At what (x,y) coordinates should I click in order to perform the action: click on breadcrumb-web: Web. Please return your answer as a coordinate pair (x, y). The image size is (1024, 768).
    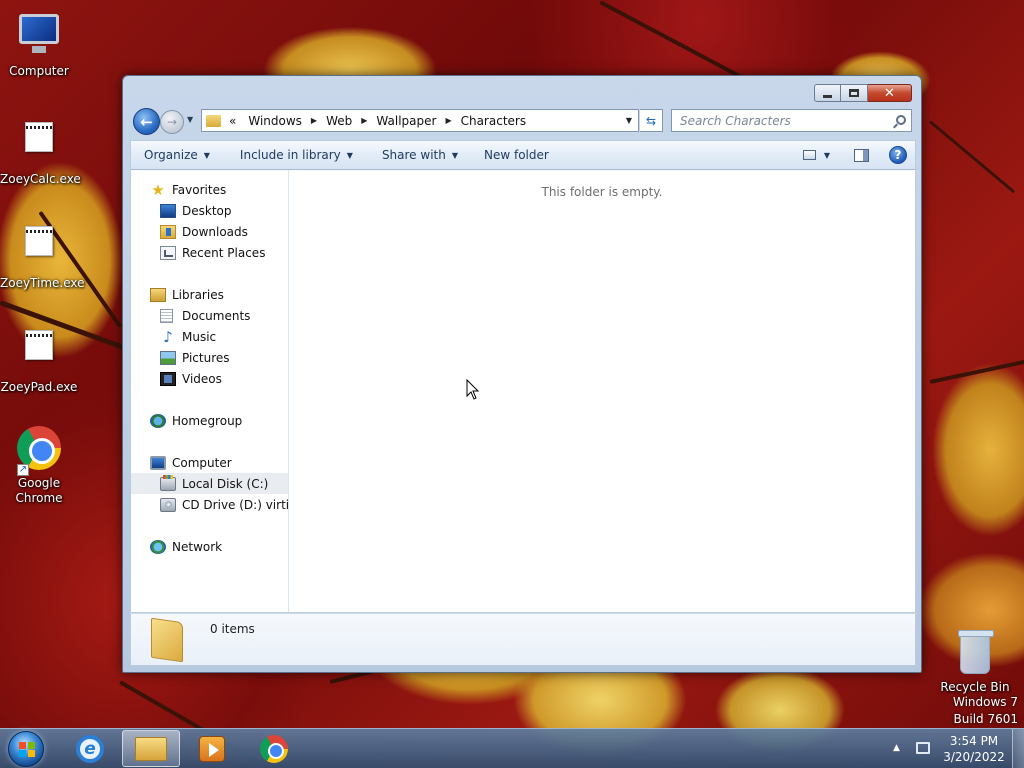
    Looking at the image, I should click on (339, 121).